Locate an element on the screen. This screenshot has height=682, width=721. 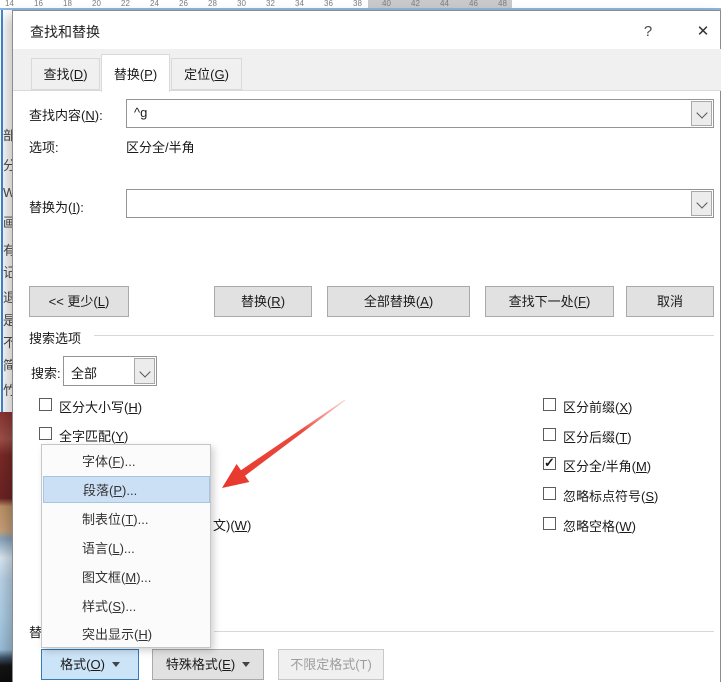
ruler-number: 14 is located at coordinates (9, 4).